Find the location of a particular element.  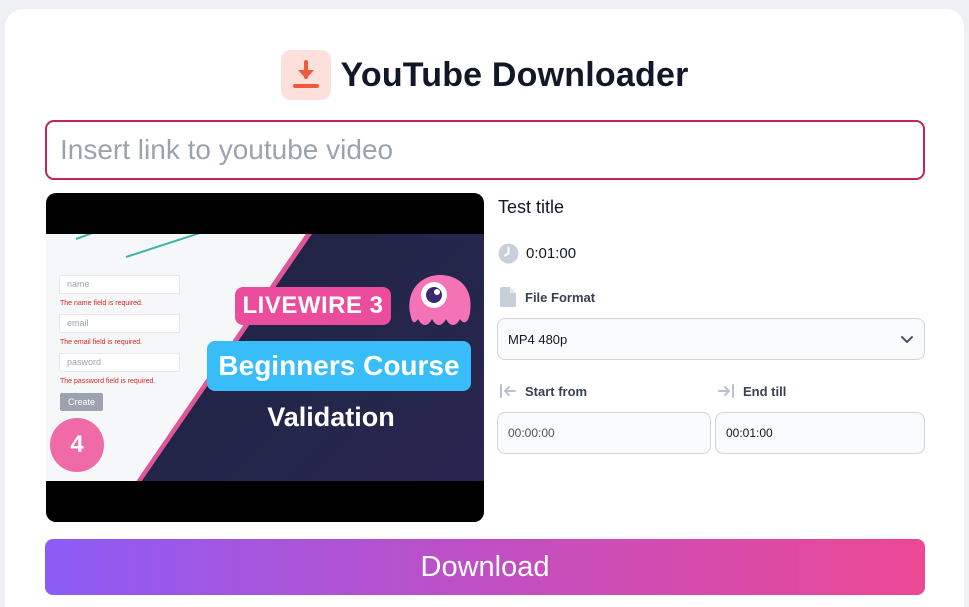

end-till-label-row: End till is located at coordinates (751, 391).